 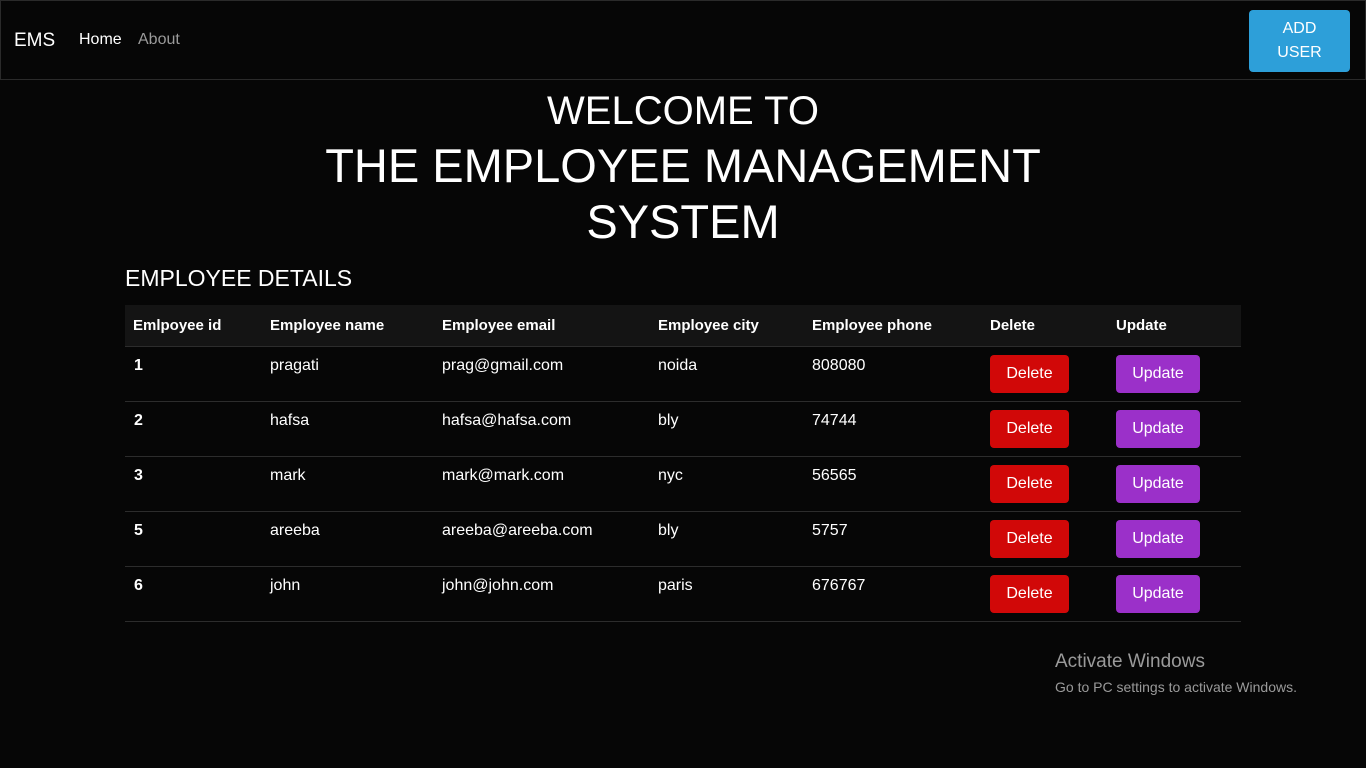 I want to click on header-employee-email: Employee email, so click(x=542, y=326).